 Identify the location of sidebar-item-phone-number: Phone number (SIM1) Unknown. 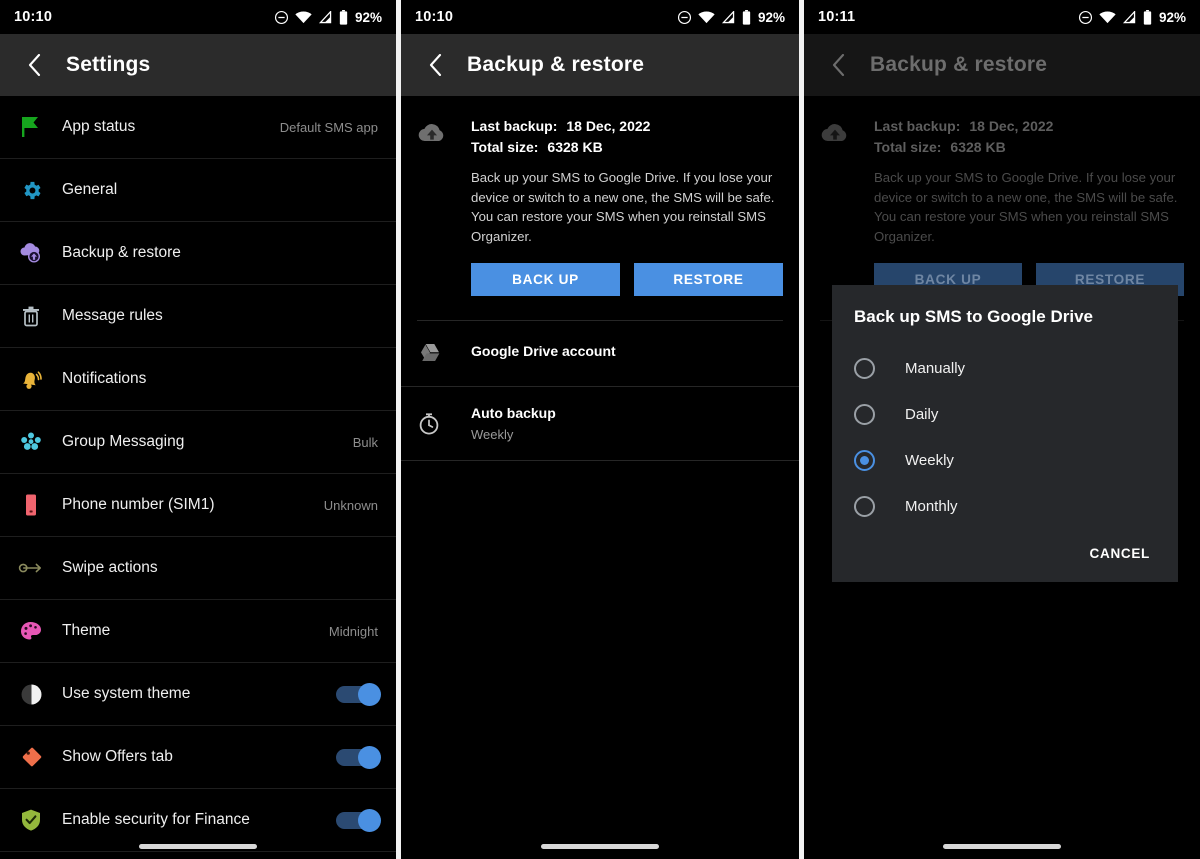
(198, 505).